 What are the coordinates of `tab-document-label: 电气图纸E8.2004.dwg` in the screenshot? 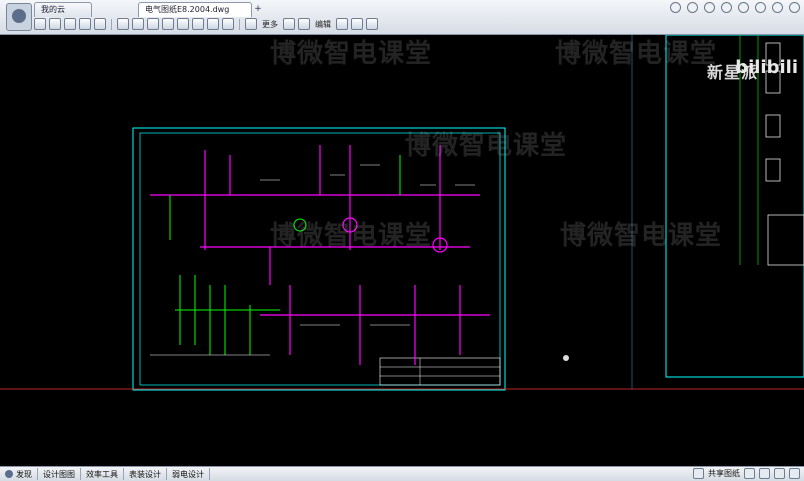 It's located at (187, 9).